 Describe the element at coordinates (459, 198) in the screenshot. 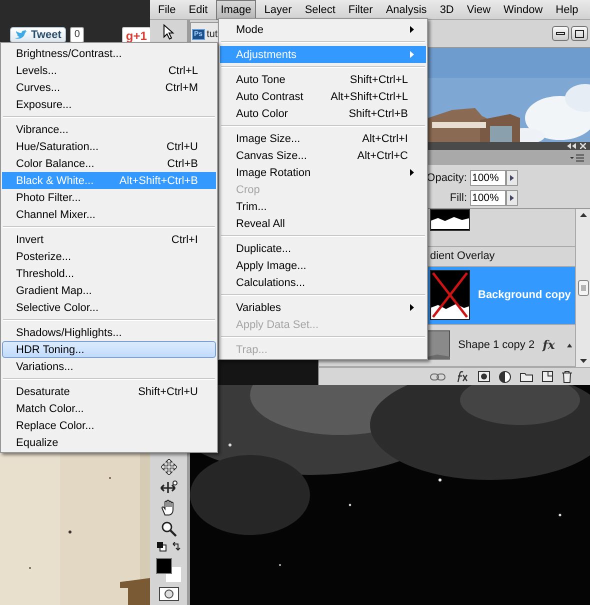

I see `fill-label: Fill:` at that location.